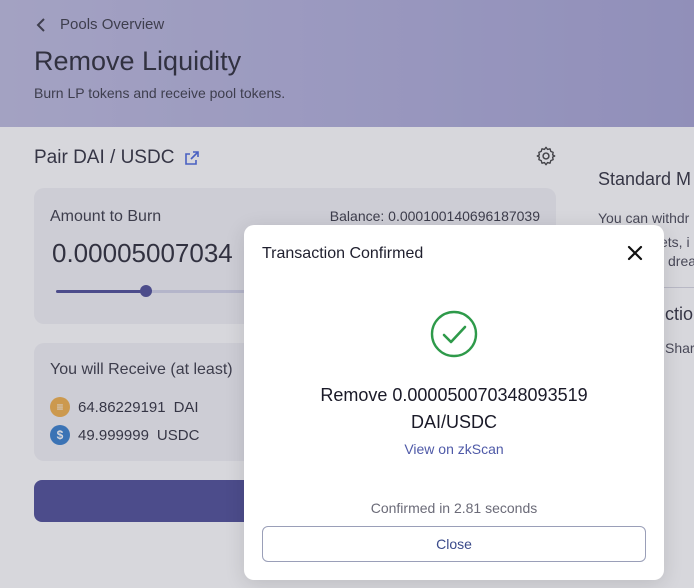  I want to click on modal-title: Transaction Confirmed, so click(343, 253).